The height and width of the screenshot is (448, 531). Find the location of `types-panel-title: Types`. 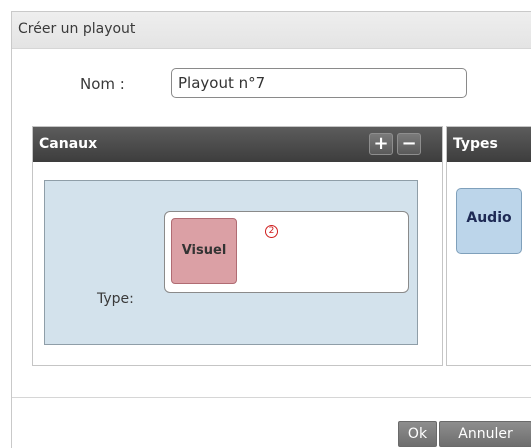

types-panel-title: Types is located at coordinates (475, 144).